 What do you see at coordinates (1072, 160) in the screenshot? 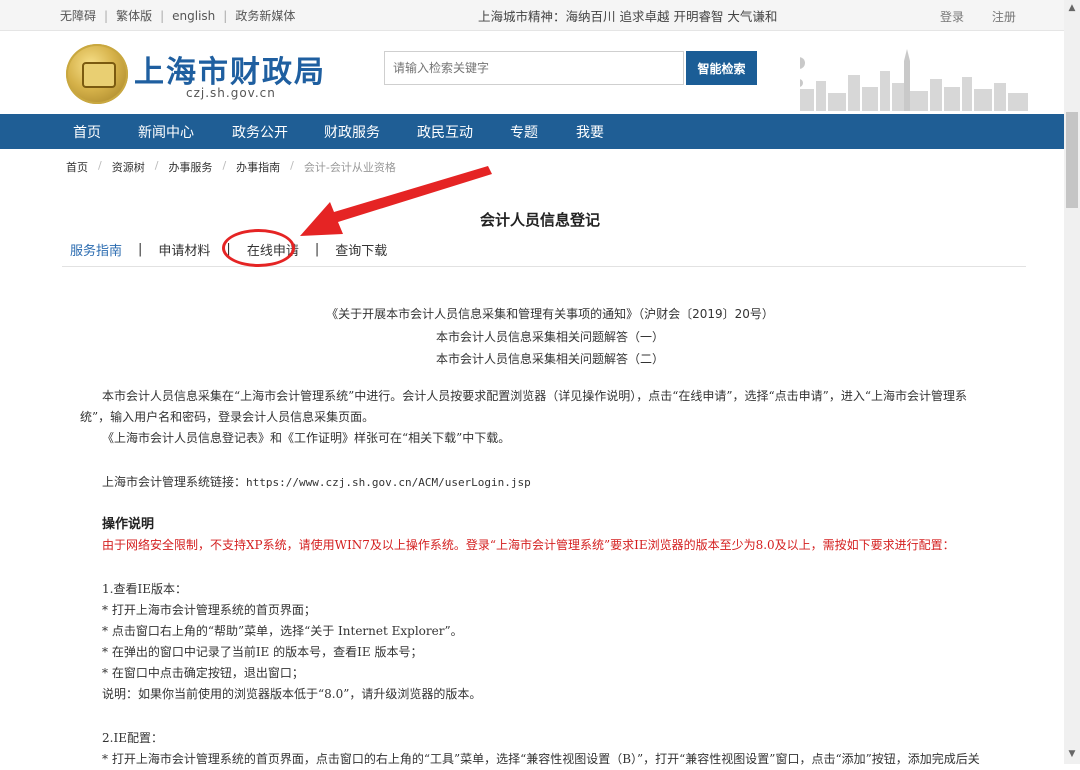
I see `scrollbar-thumb` at bounding box center [1072, 160].